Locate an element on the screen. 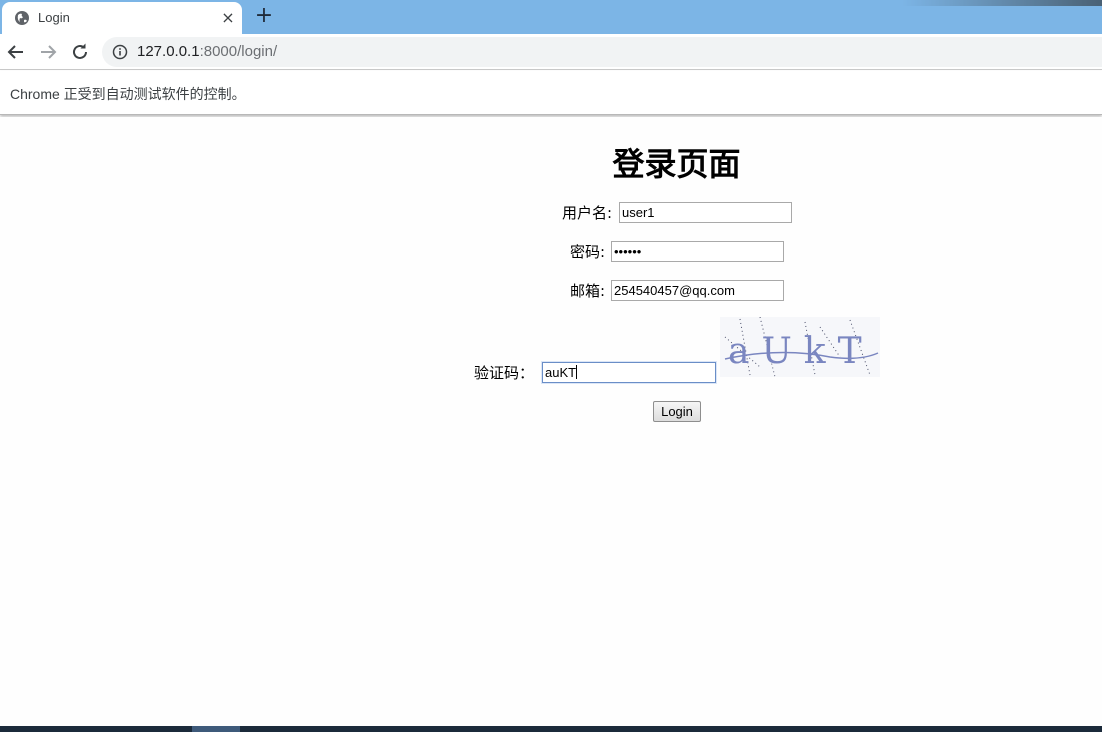  tab-strip: Login × + is located at coordinates (551, 17).